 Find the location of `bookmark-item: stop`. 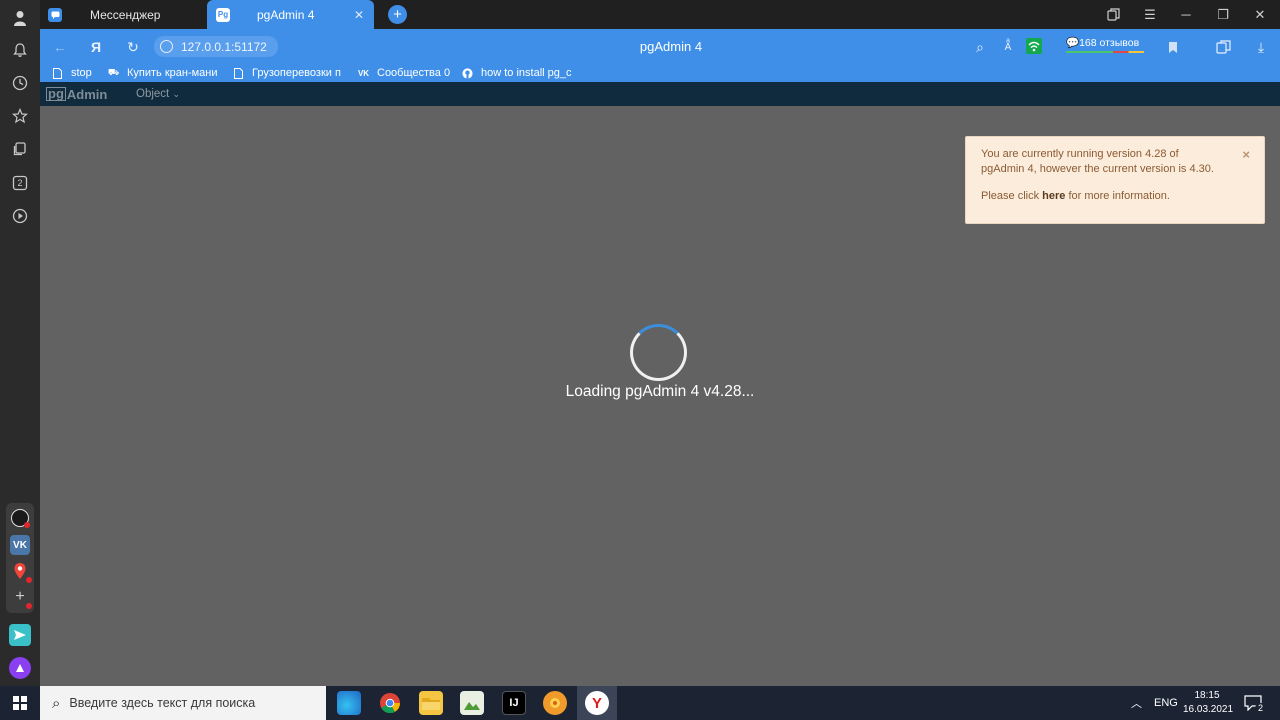

bookmark-item: stop is located at coordinates (82, 73).